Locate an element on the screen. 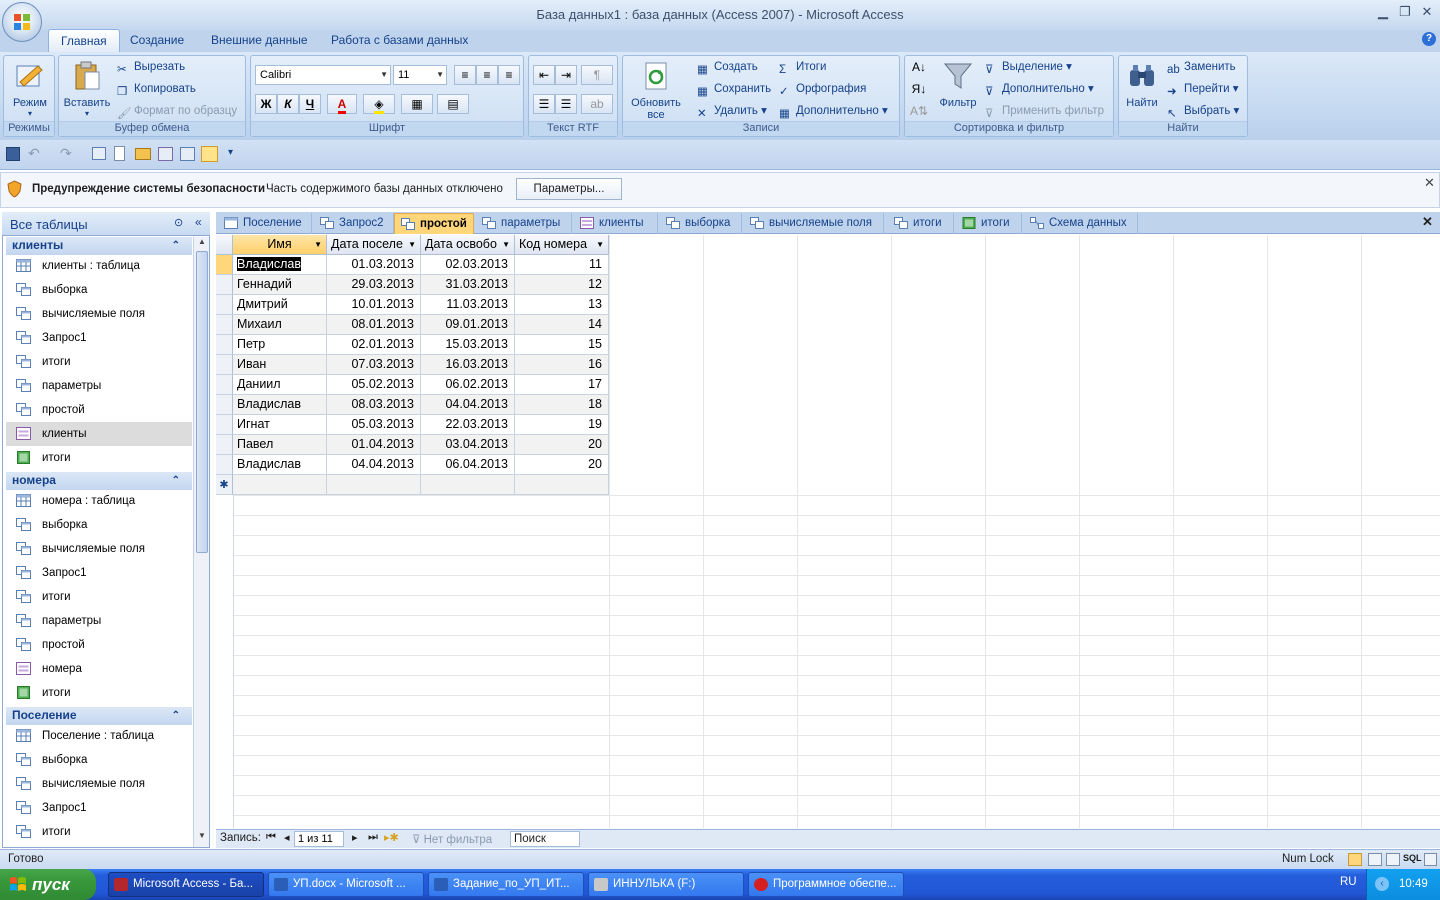 The image size is (1440, 900). table-cell: Иван is located at coordinates (280, 365).